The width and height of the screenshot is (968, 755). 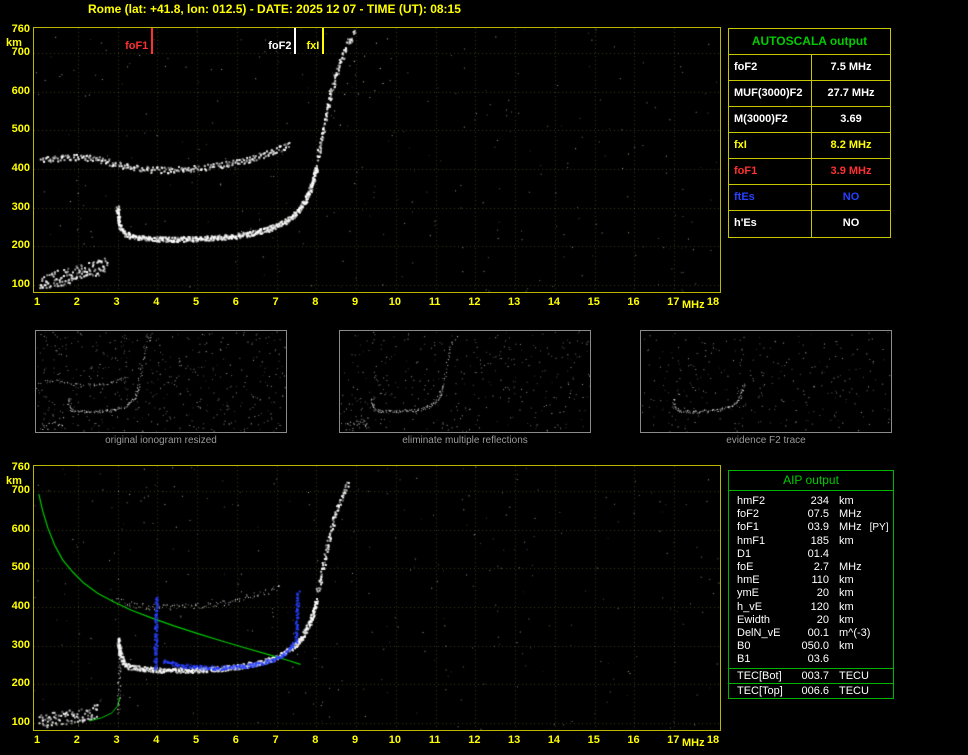 I want to click on autoscala-table-title: AUTOSCALA output, so click(x=809, y=42).